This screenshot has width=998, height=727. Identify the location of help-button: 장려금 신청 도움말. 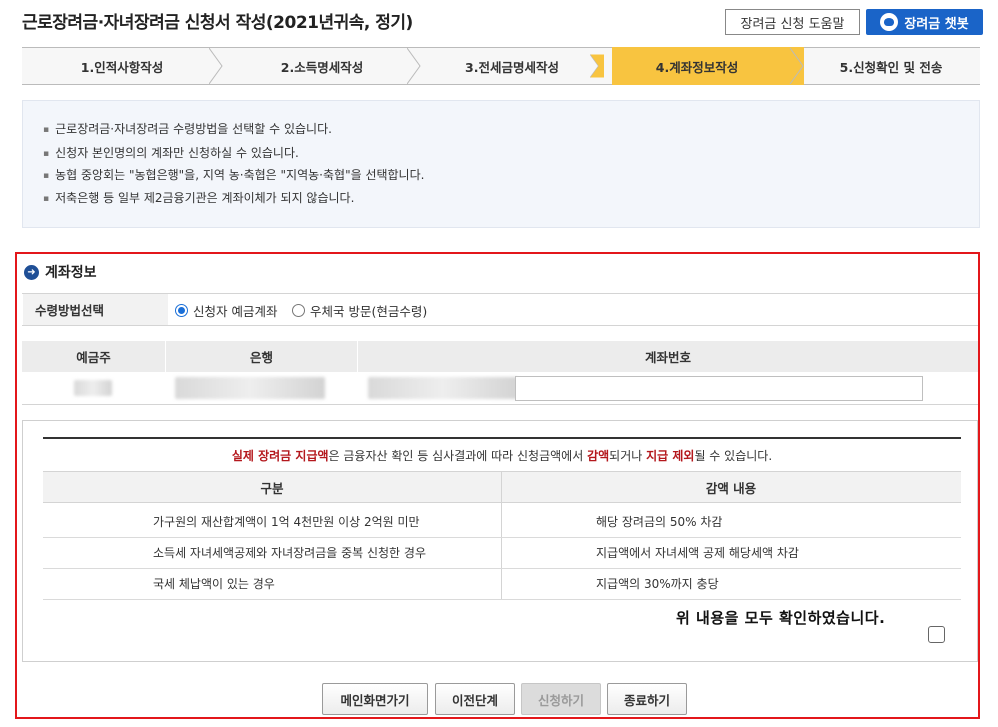
(792, 22).